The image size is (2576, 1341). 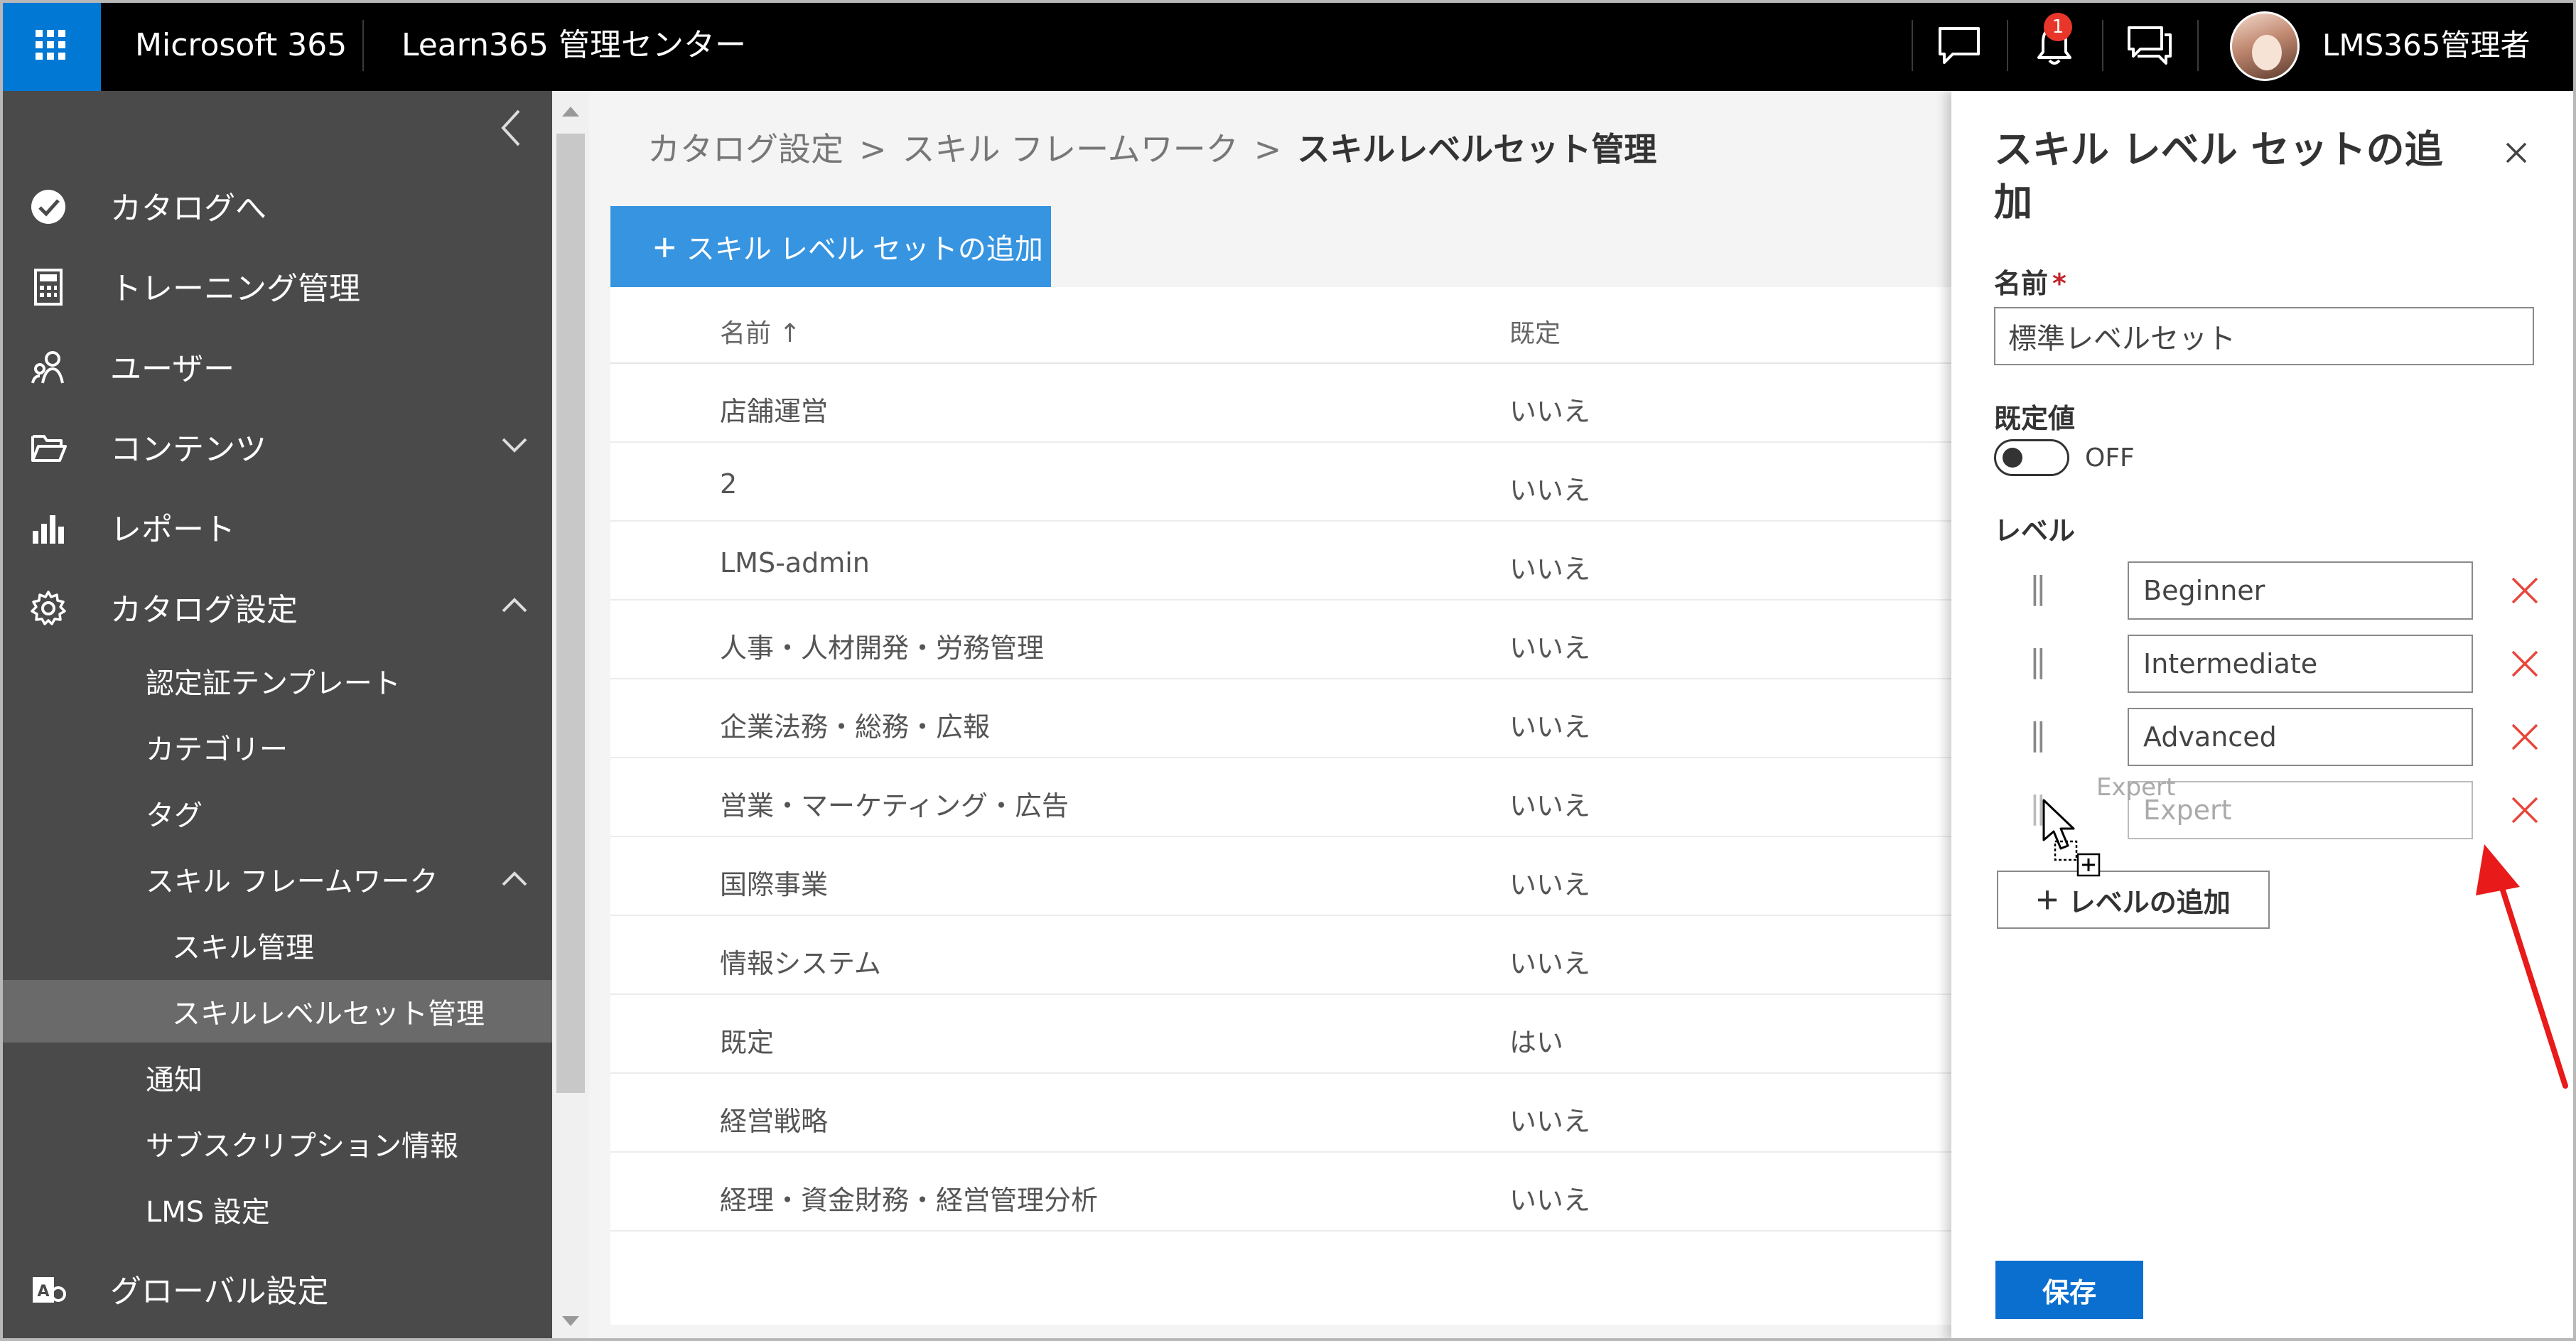 I want to click on chevron-up-icon, so click(x=514, y=878).